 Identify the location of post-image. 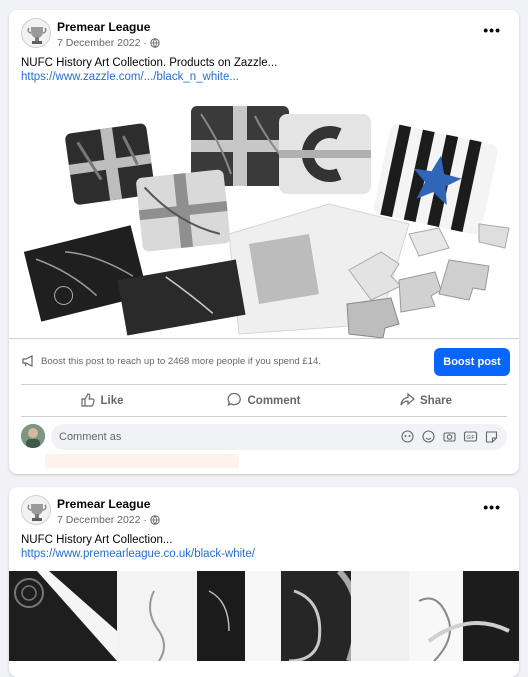
(264, 615).